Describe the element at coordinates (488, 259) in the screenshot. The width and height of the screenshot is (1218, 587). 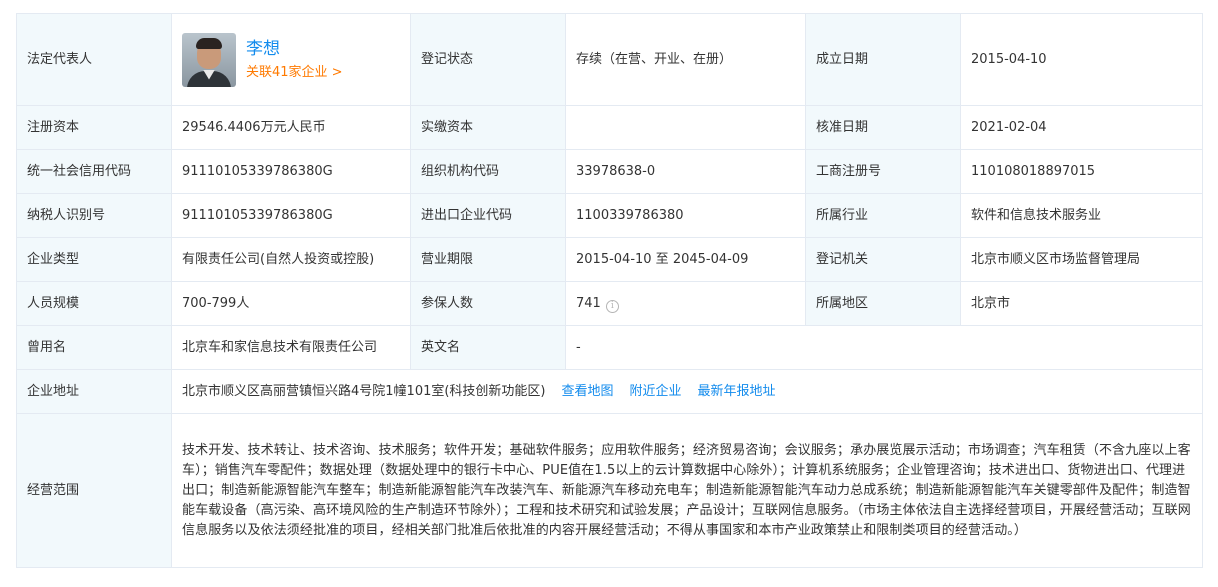
I see `business-term-label: 营业期限` at that location.